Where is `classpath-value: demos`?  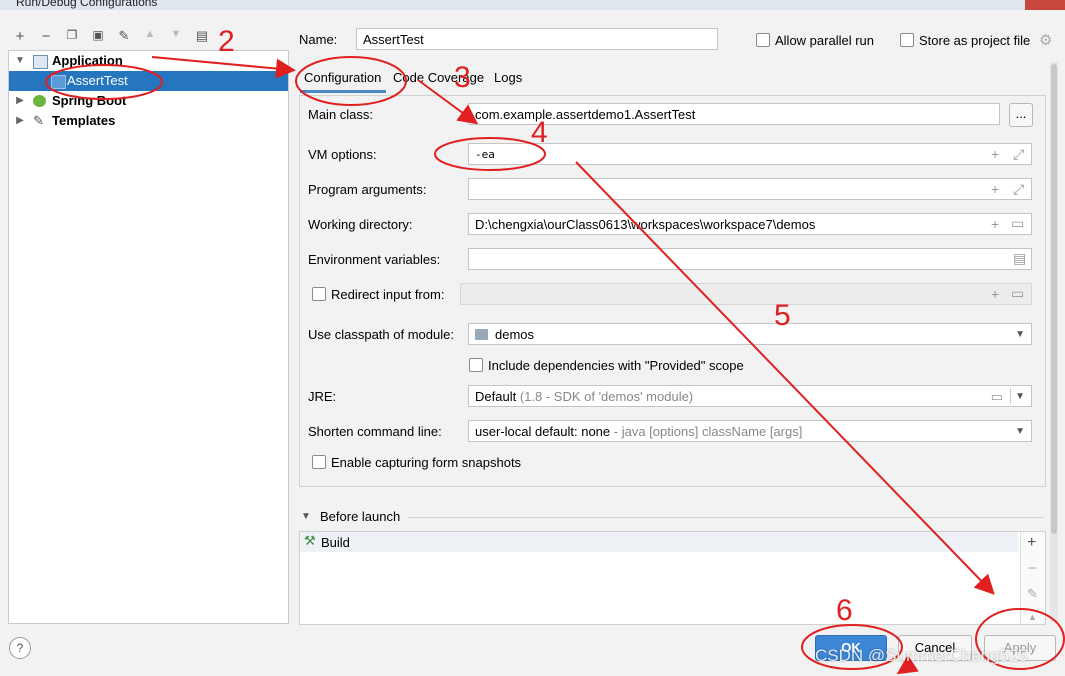
classpath-value: demos is located at coordinates (515, 334).